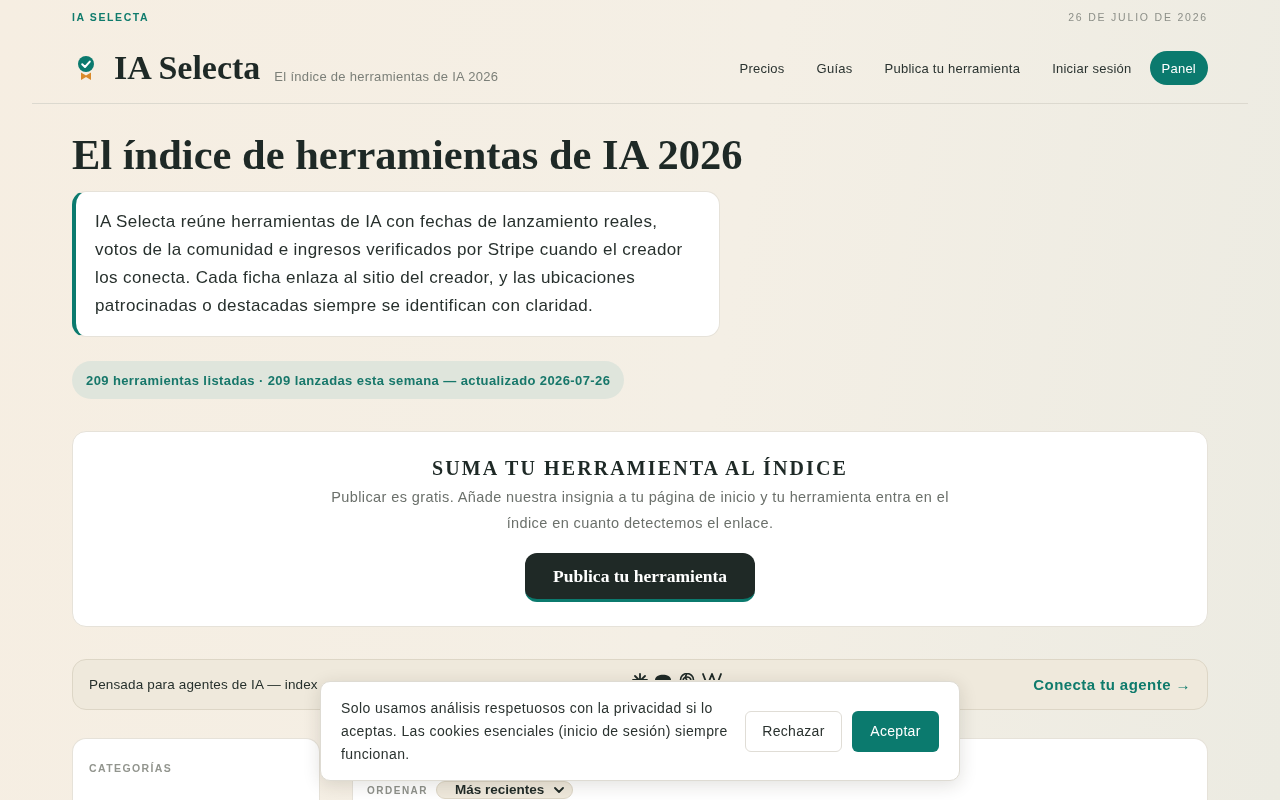 The image size is (1280, 800). What do you see at coordinates (895, 731) in the screenshot?
I see `accept-button: Aceptar` at bounding box center [895, 731].